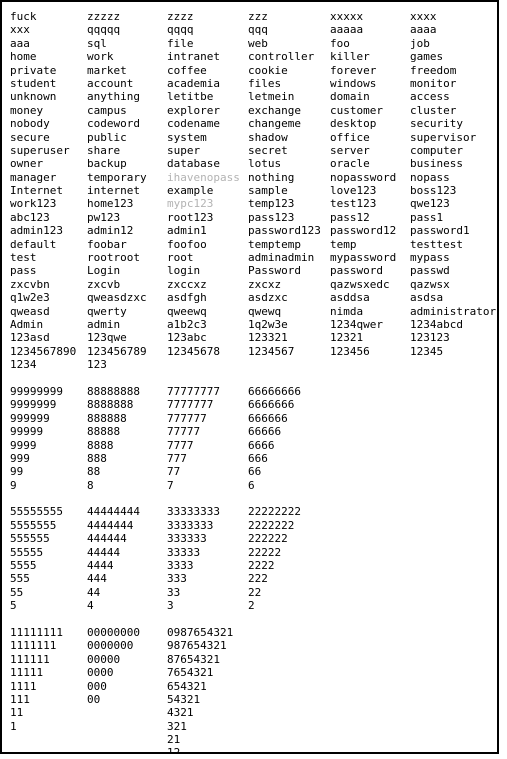 Image resolution: width=507 pixels, height=759 pixels. What do you see at coordinates (453, 43) in the screenshot?
I see `wordlist-entry: job` at bounding box center [453, 43].